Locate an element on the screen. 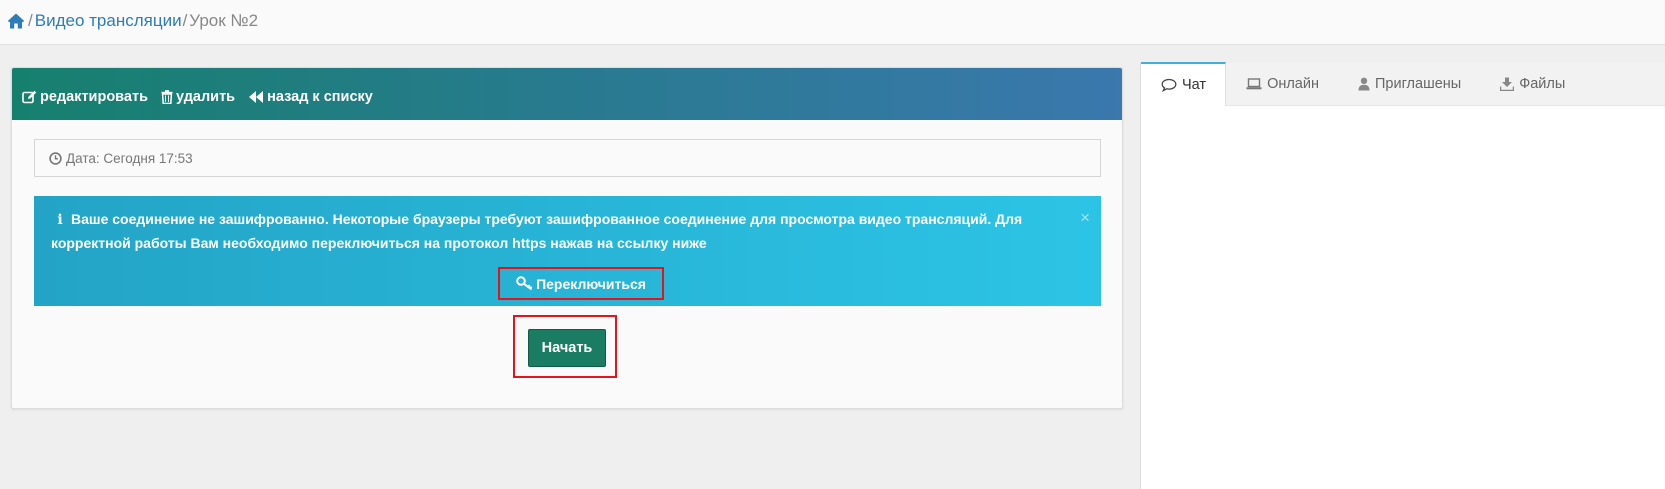 Image resolution: width=1665 pixels, height=489 pixels. tab-invited-label: Приглашены is located at coordinates (1418, 83).